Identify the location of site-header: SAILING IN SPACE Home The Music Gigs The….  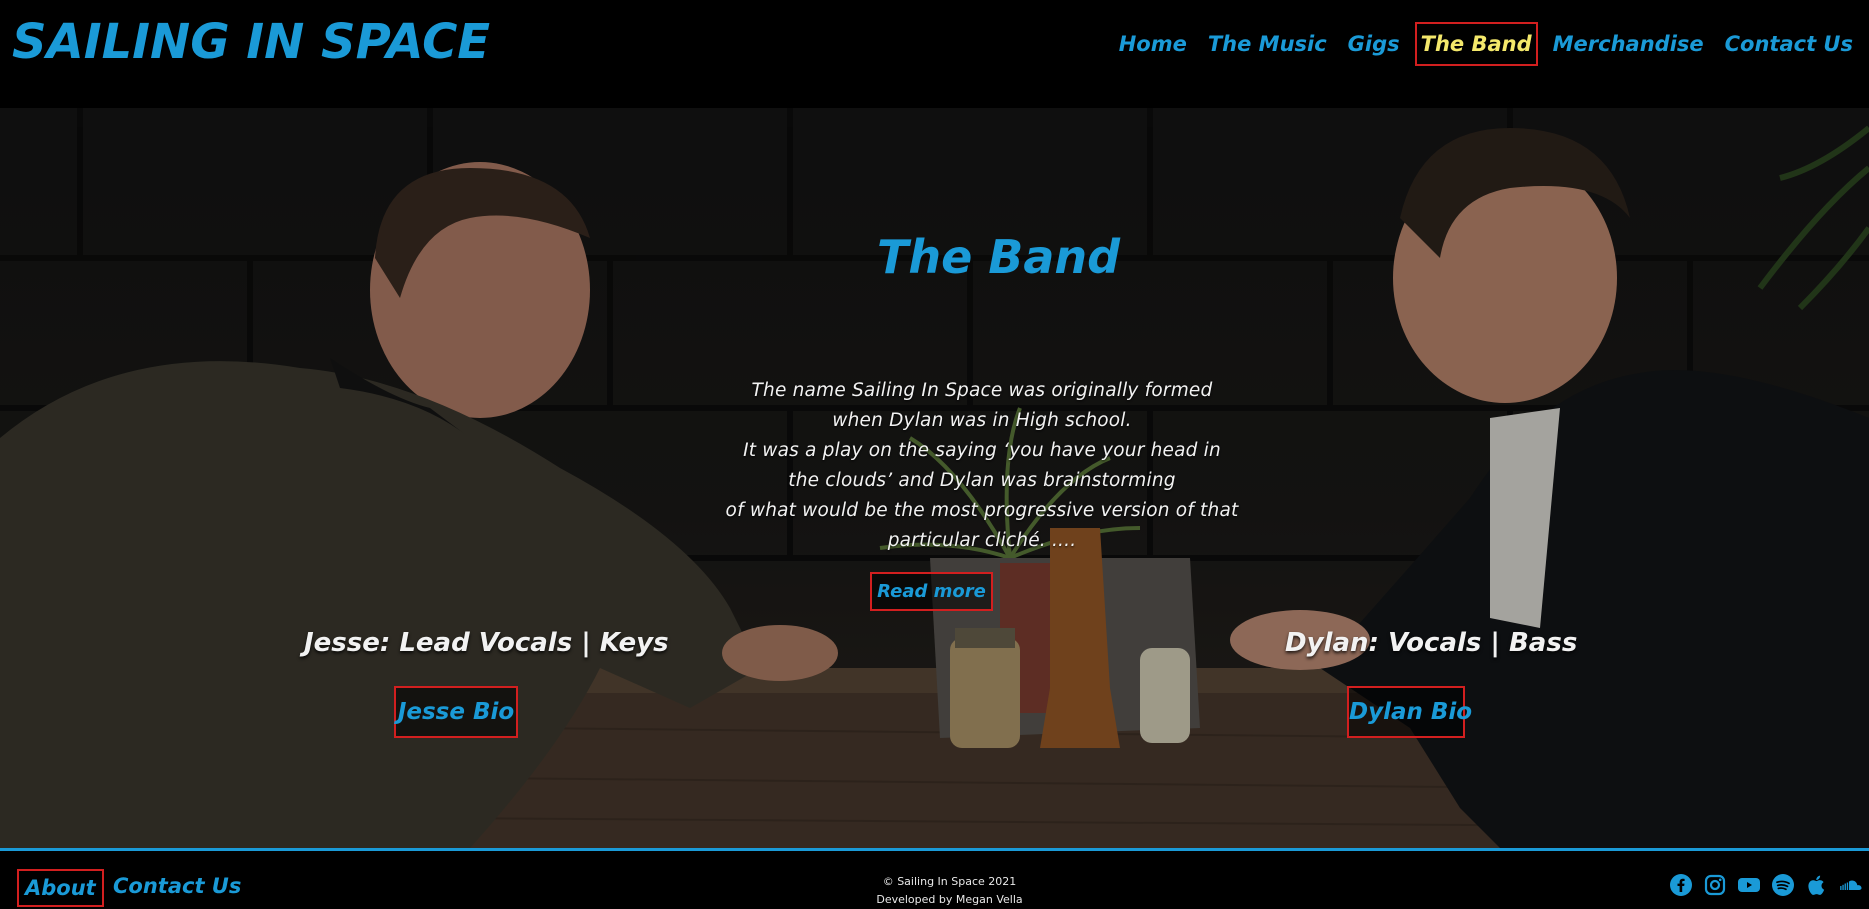
(934, 54).